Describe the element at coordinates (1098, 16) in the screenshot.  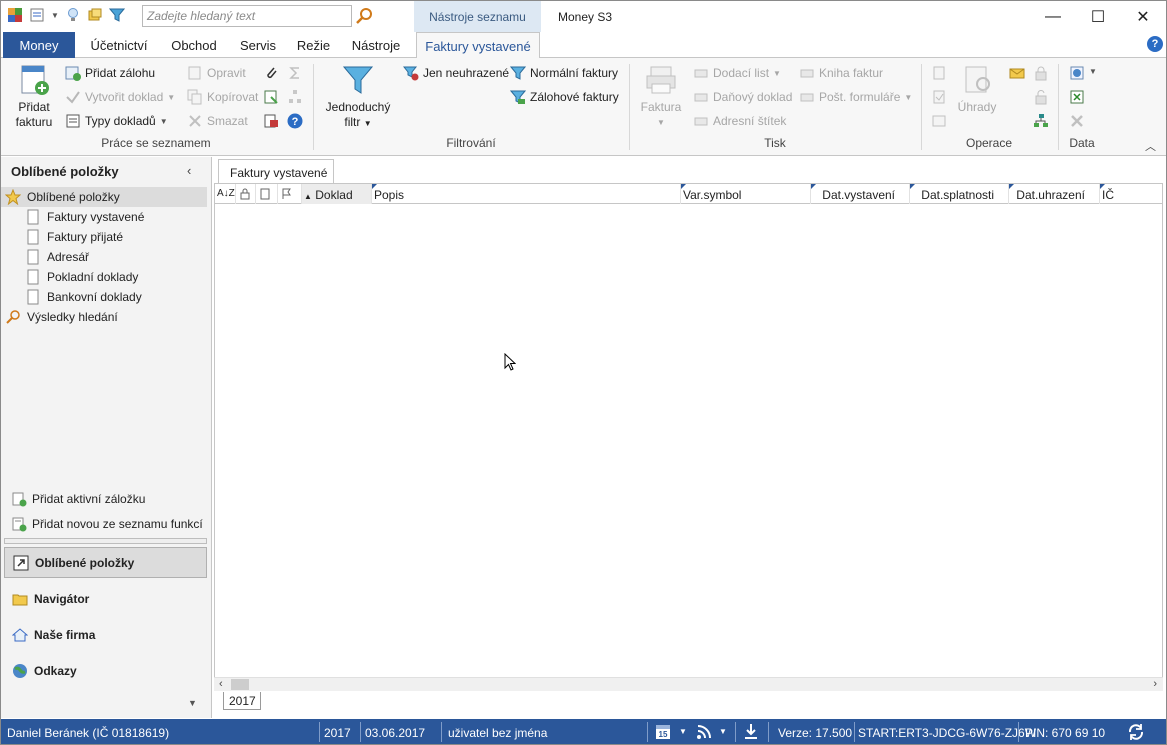
I see `maximize-button: ☐` at that location.